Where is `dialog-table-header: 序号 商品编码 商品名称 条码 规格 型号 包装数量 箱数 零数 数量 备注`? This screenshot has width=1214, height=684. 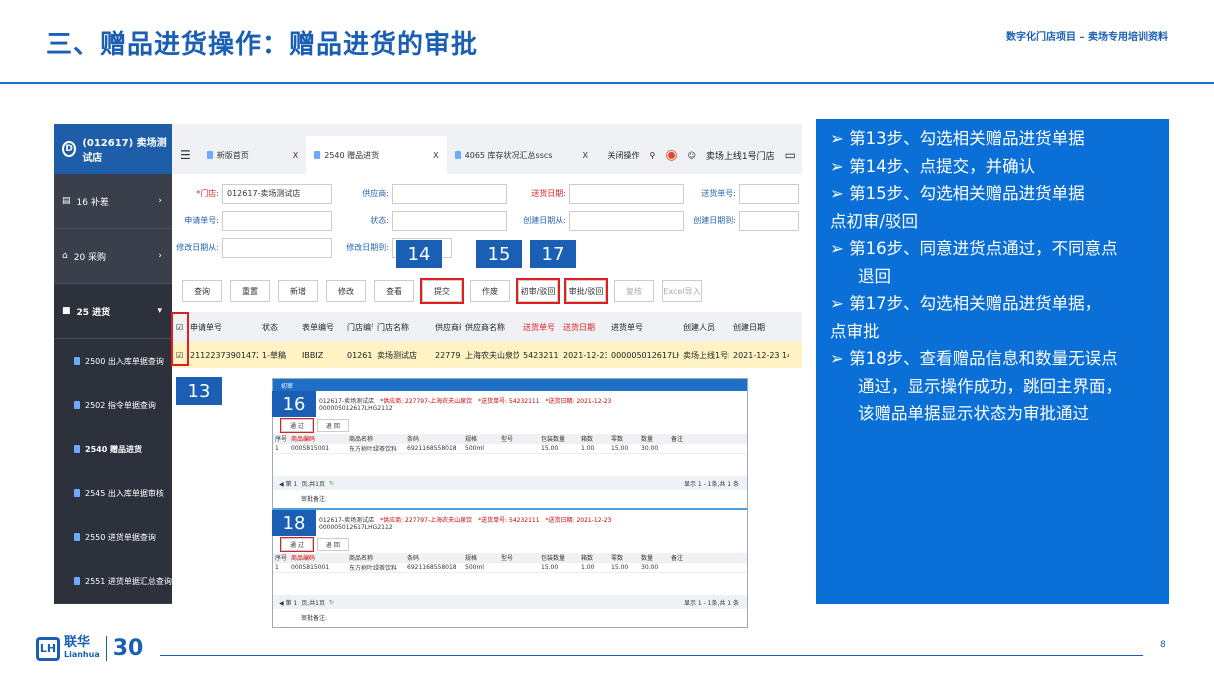
dialog-table-header: 序号 商品编码 商品名称 条码 规格 型号 包装数量 箱数 零数 数量 备注 is located at coordinates (510, 558).